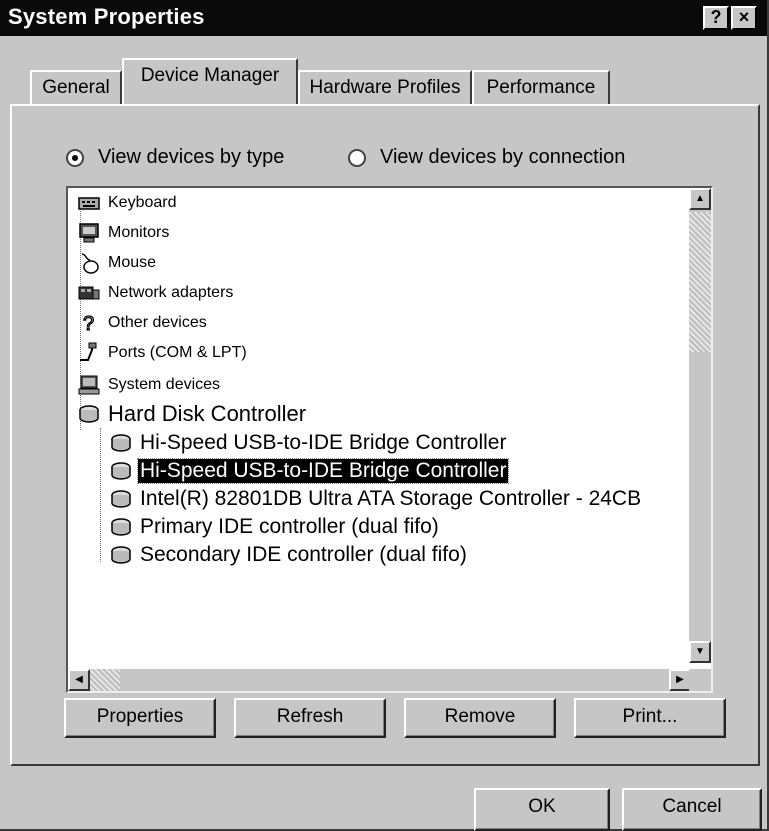 This screenshot has height=831, width=769. What do you see at coordinates (142, 202) in the screenshot?
I see `tree-item-label: Keyboard` at bounding box center [142, 202].